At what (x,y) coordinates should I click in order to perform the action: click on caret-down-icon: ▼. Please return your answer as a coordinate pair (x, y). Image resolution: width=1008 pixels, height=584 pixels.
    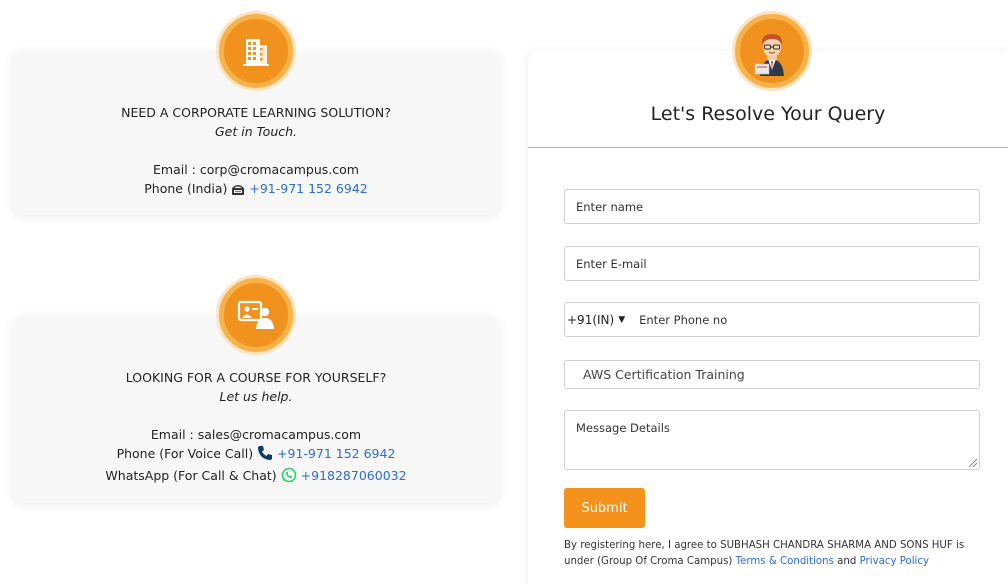
    Looking at the image, I should click on (622, 319).